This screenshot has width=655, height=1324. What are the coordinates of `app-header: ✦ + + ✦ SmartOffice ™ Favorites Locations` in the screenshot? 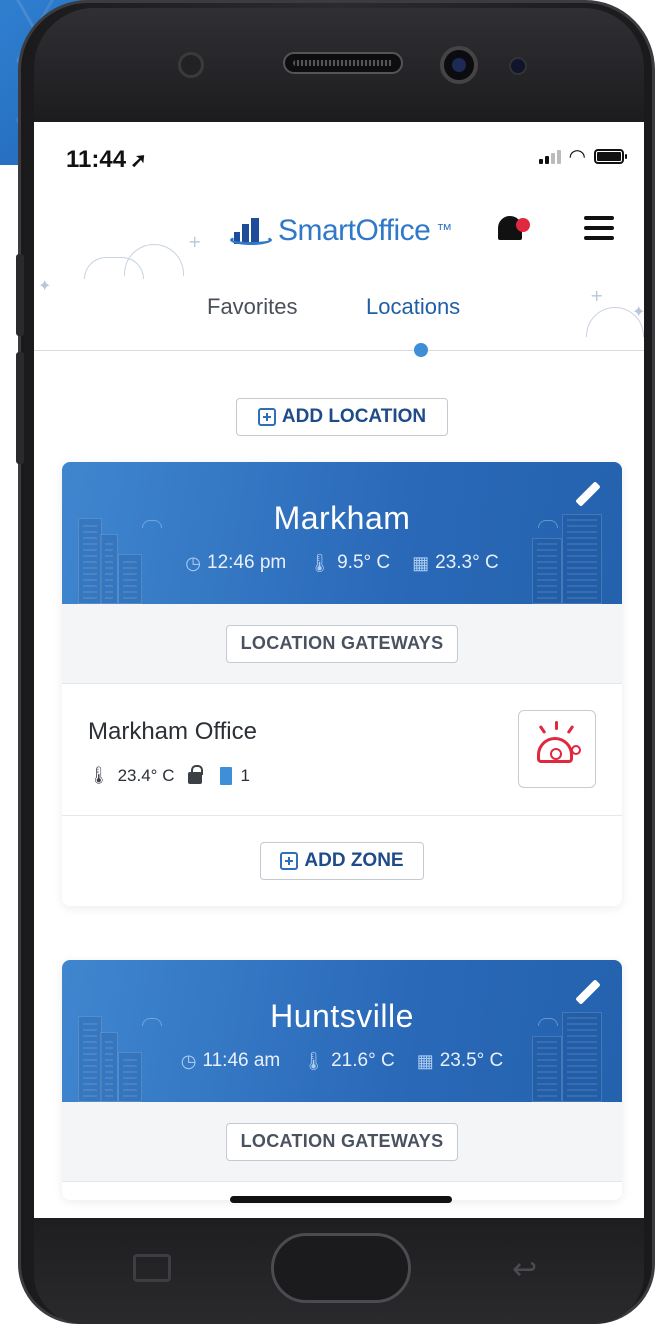 It's located at (339, 272).